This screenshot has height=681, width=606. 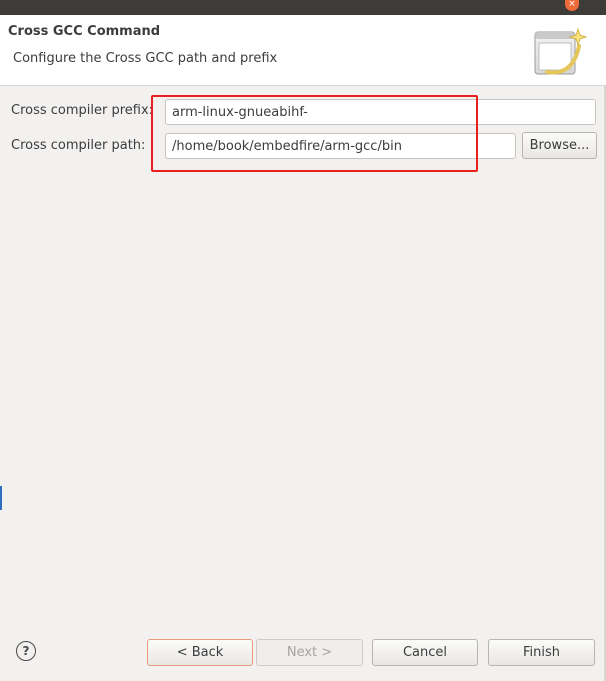 What do you see at coordinates (200, 652) in the screenshot?
I see `back-button: < Back` at bounding box center [200, 652].